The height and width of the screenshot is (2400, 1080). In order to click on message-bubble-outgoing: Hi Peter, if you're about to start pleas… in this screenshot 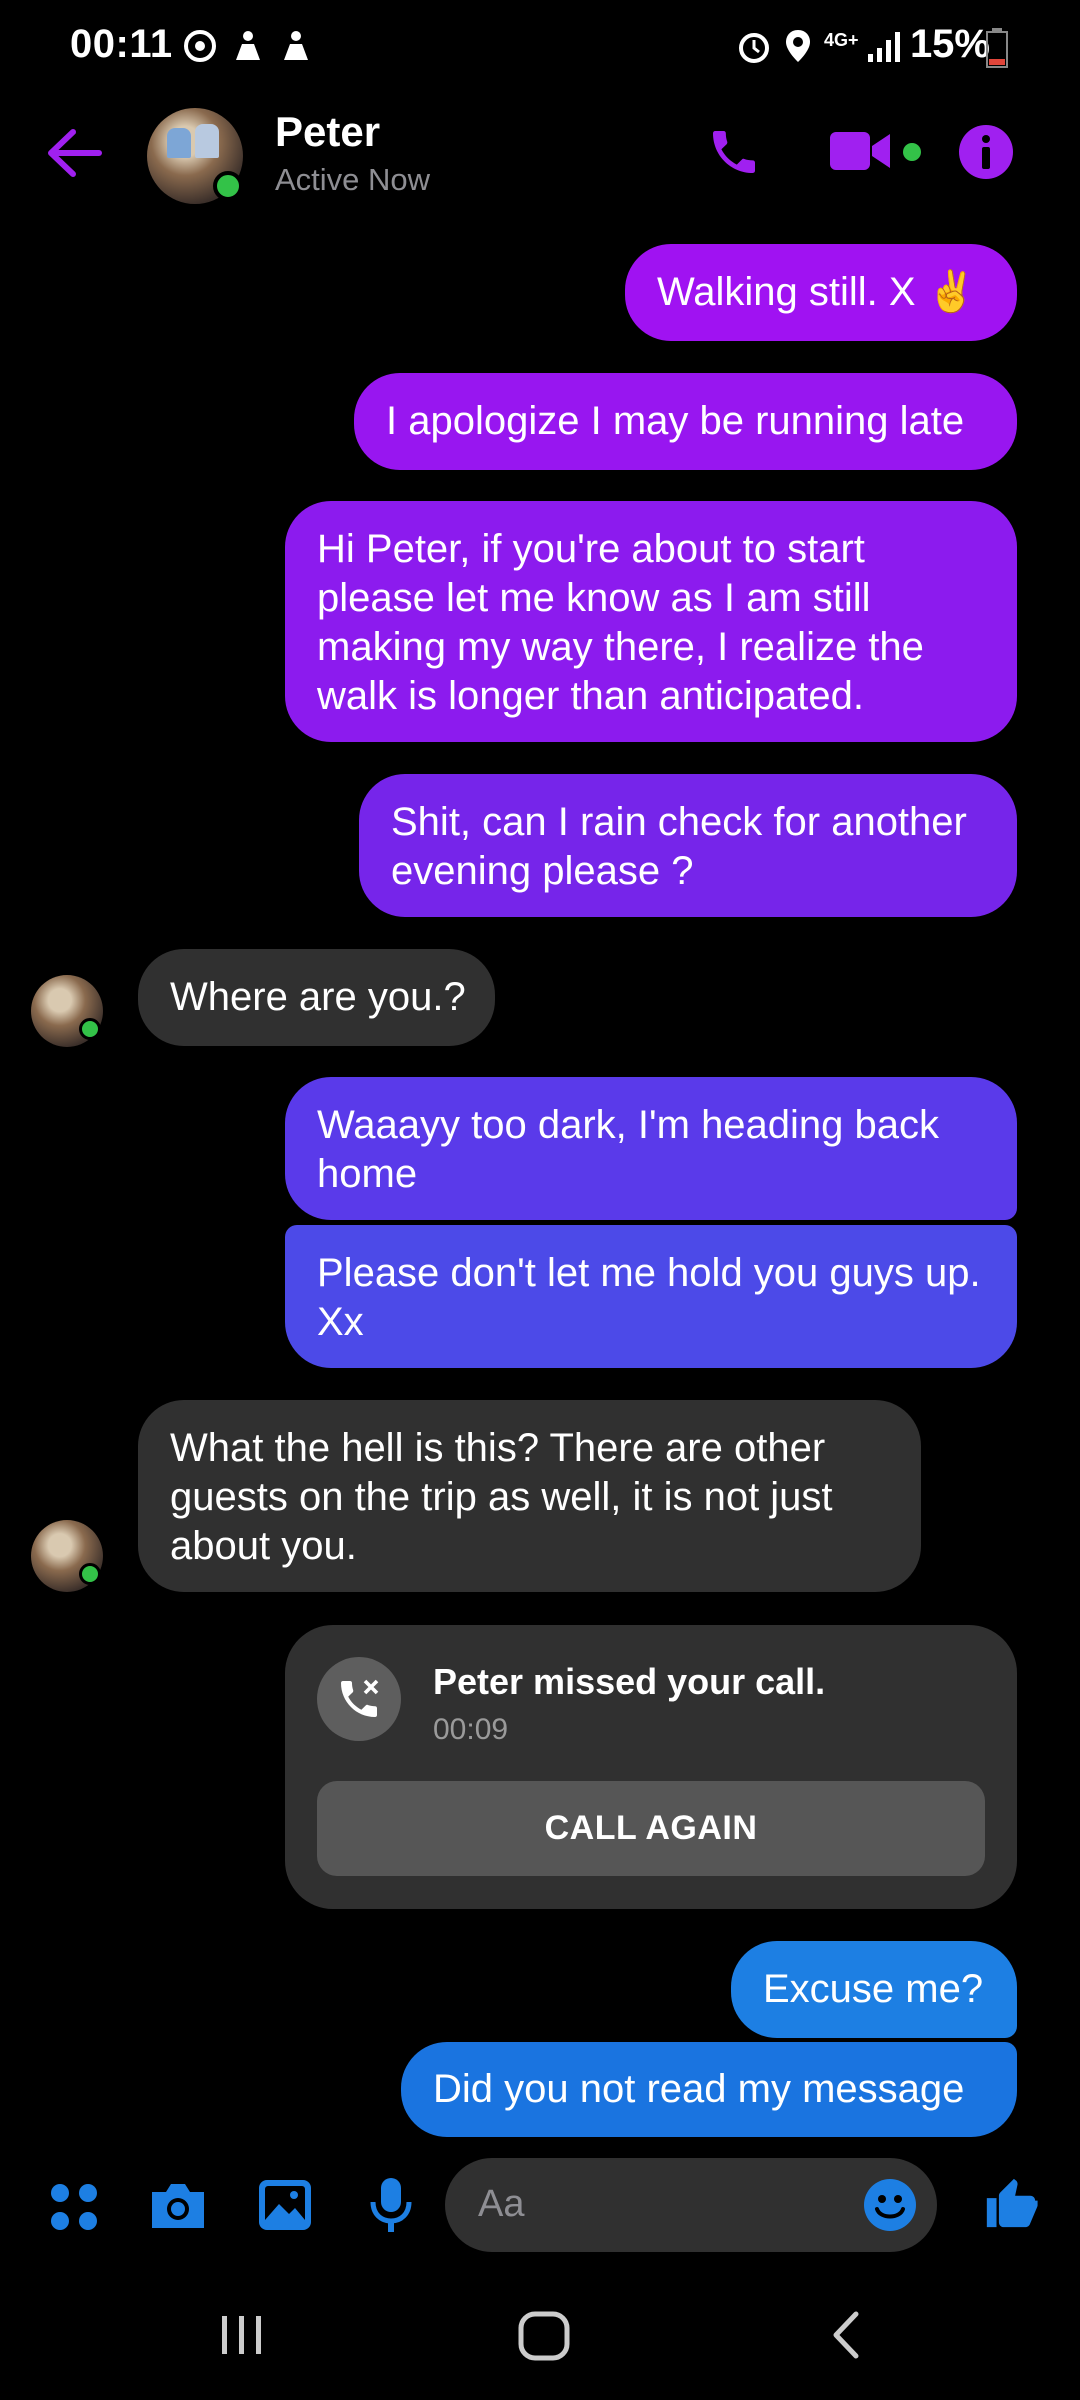, I will do `click(651, 621)`.